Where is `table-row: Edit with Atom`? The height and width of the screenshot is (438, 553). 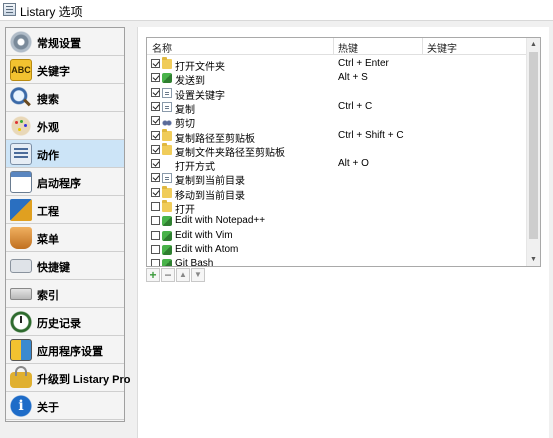 table-row: Edit with Atom is located at coordinates (337, 250).